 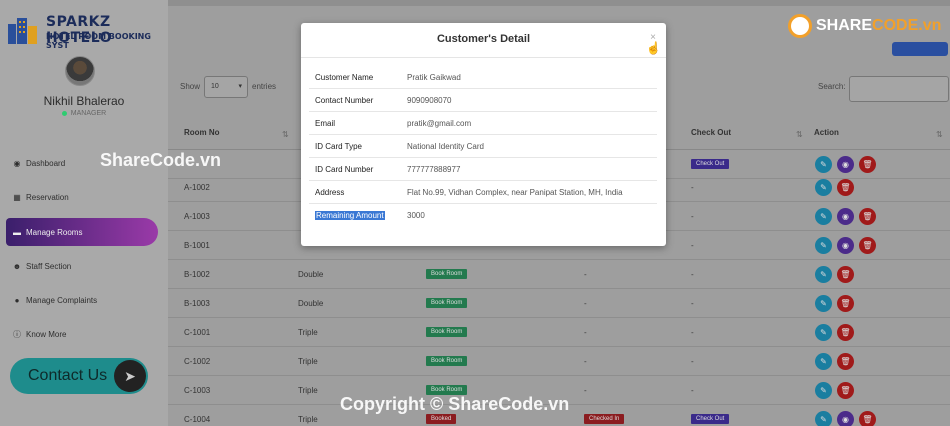 I want to click on chevron-down-icon: ▾, so click(x=240, y=86).